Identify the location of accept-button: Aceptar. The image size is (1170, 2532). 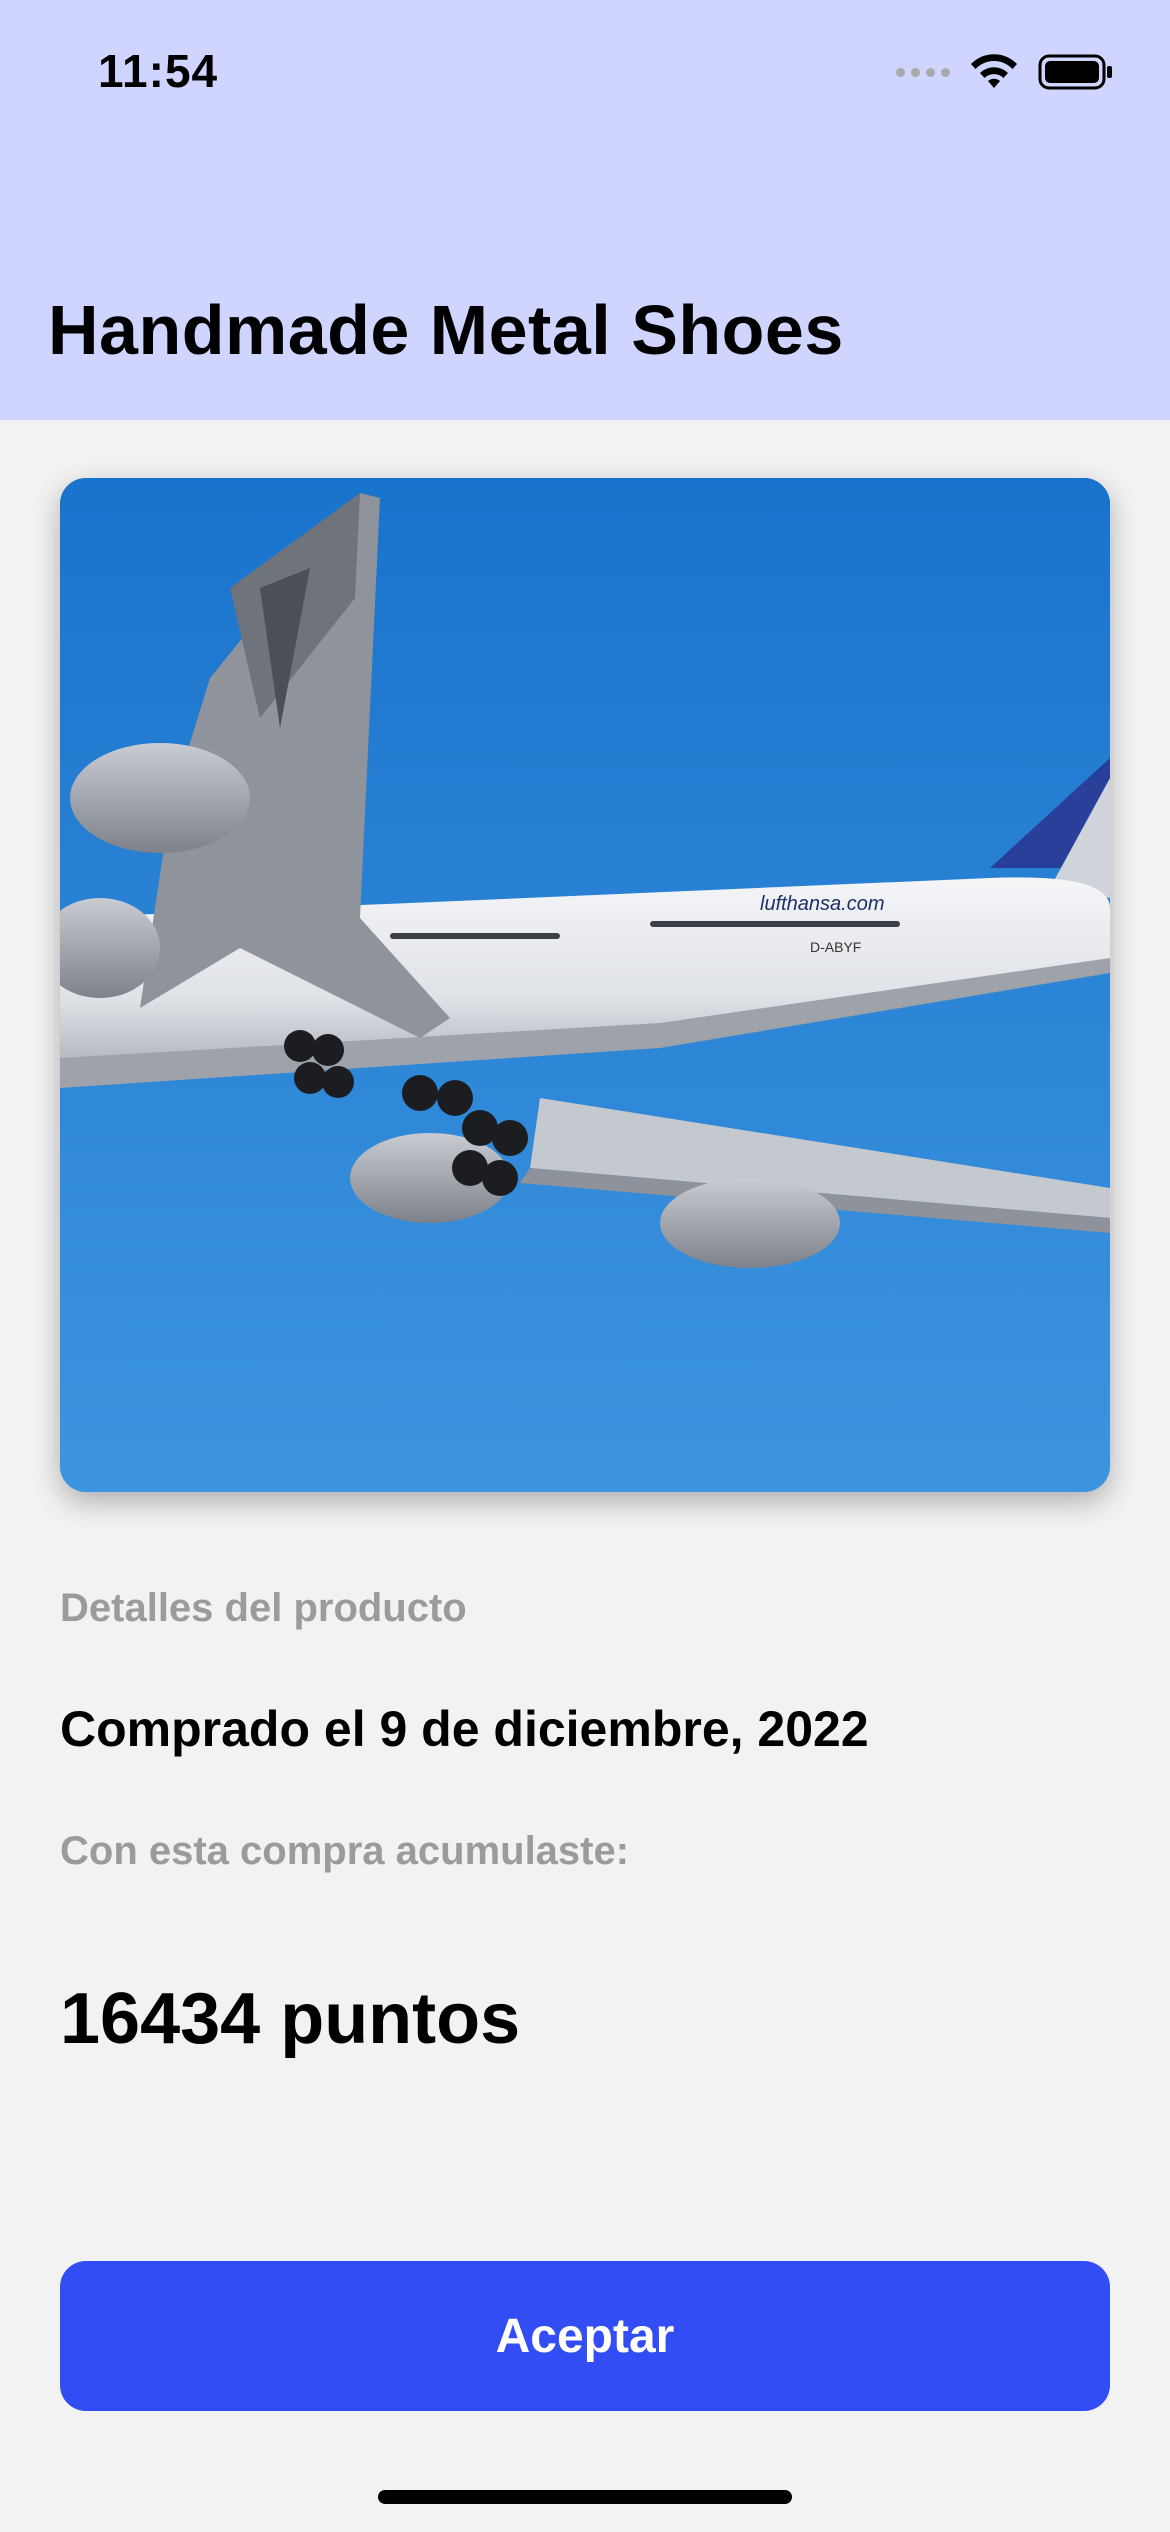
(585, 2336).